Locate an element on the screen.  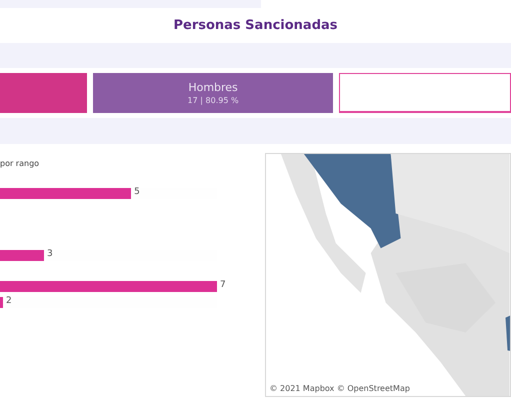
value-label: 5 is located at coordinates (137, 192).